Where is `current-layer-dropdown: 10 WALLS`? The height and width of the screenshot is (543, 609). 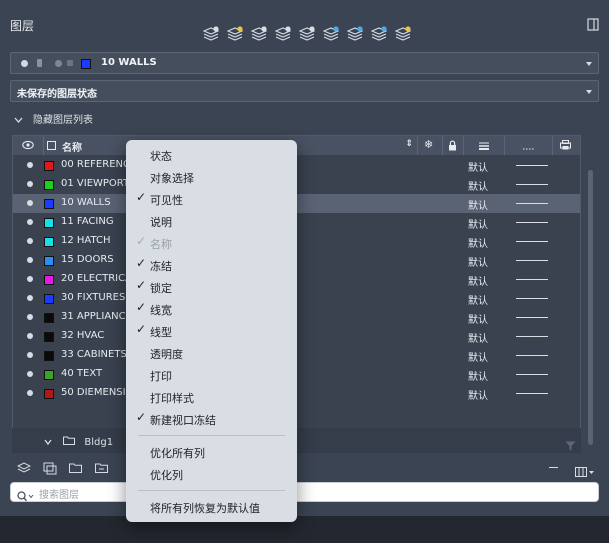
current-layer-dropdown: 10 WALLS is located at coordinates (304, 63).